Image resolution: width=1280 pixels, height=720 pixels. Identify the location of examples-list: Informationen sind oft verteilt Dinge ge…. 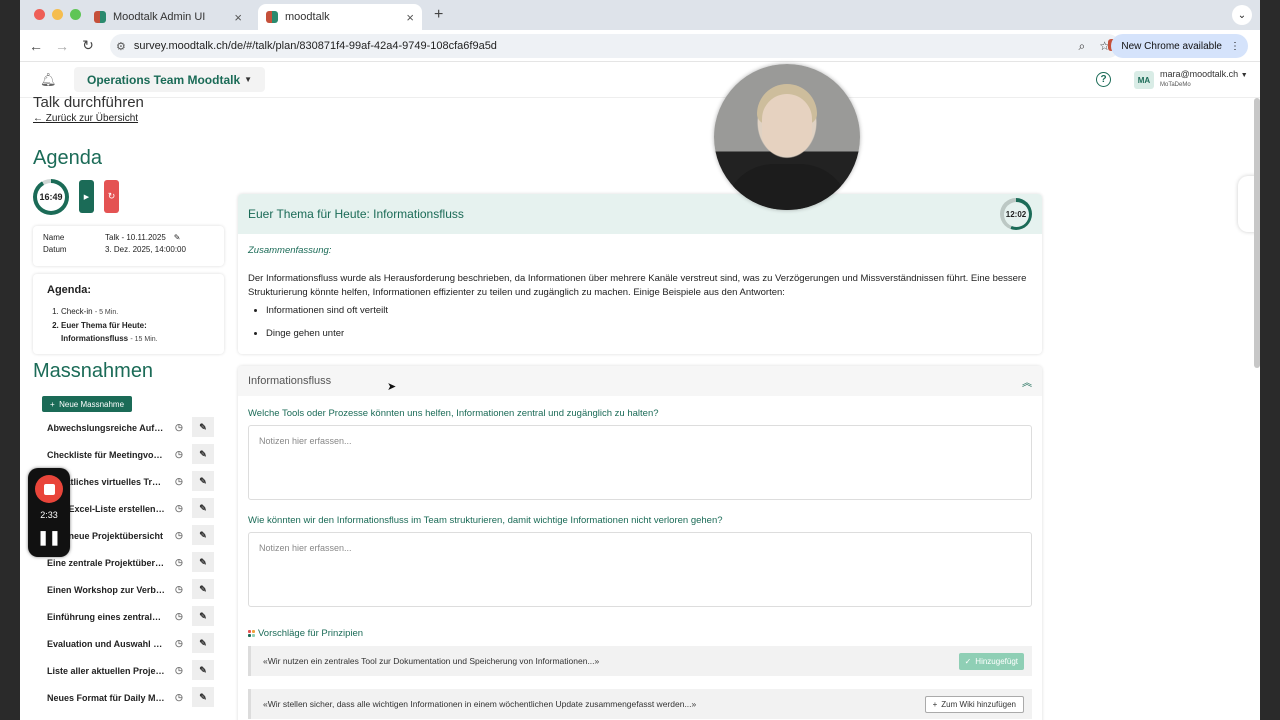
(640, 322).